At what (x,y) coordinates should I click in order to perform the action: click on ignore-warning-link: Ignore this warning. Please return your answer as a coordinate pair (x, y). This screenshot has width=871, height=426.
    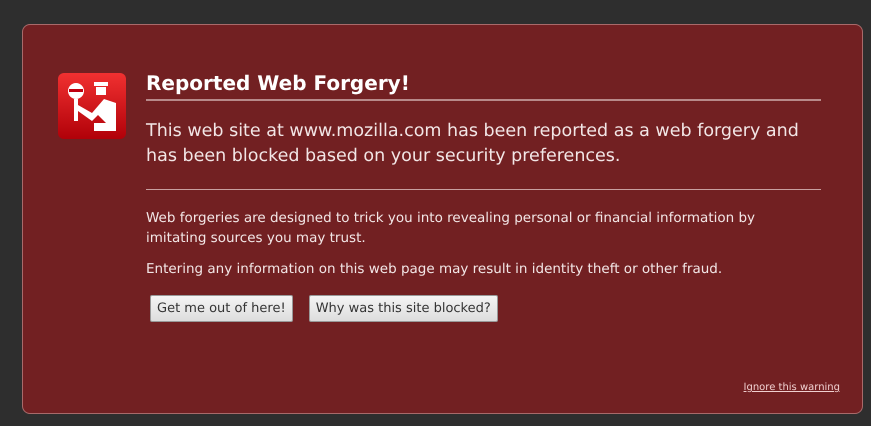
    Looking at the image, I should click on (792, 387).